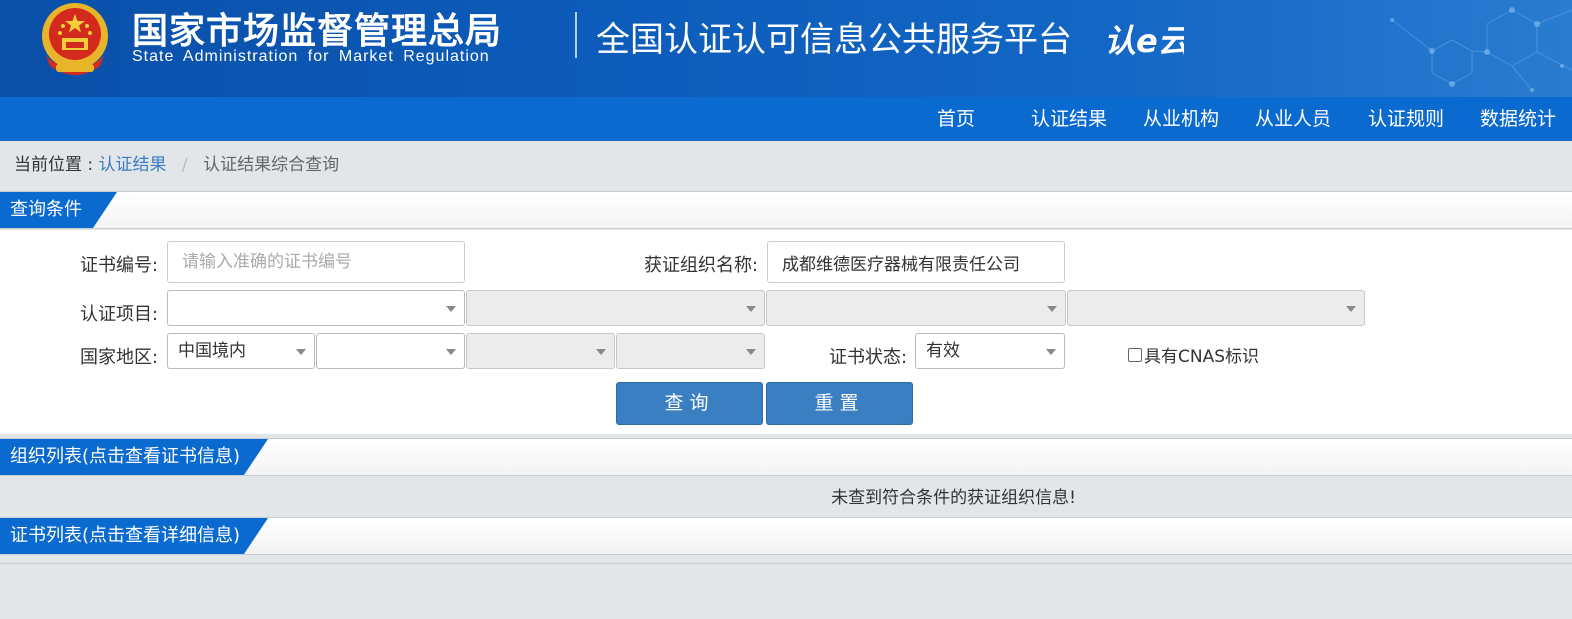  Describe the element at coordinates (1069, 119) in the screenshot. I see `nav-cert-results: 认证结果` at that location.